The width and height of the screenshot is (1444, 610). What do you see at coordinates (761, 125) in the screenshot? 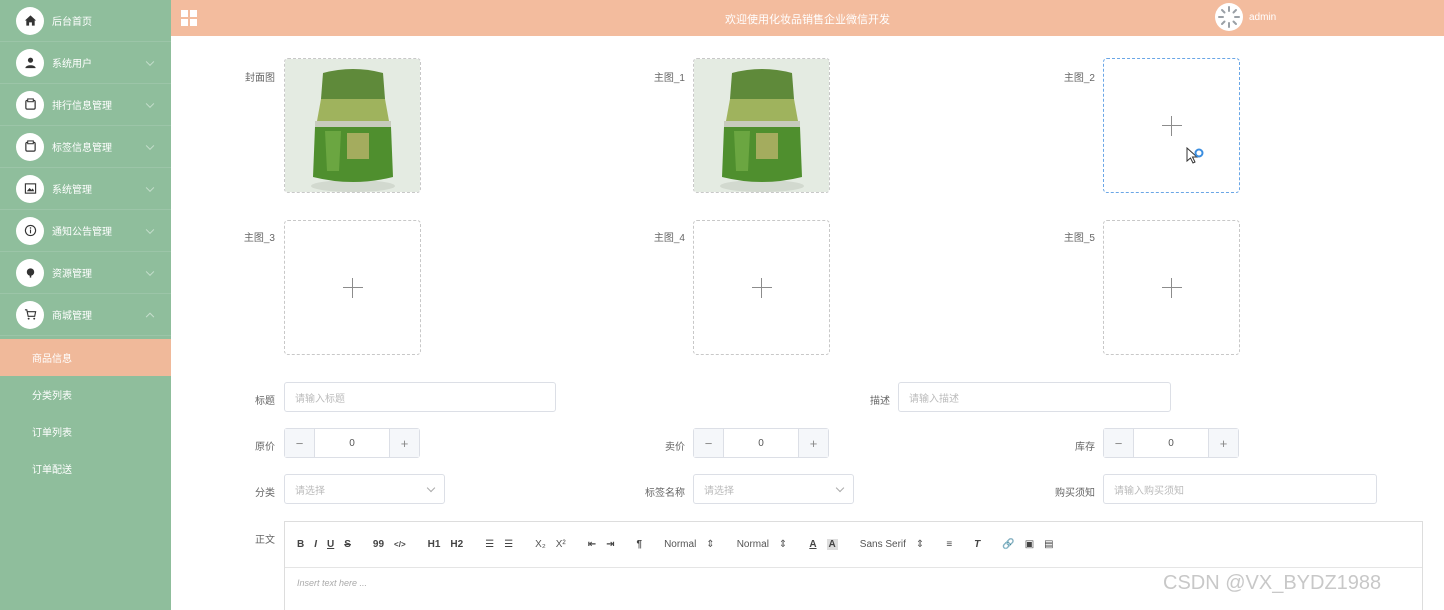
I see `main-image-1-upload` at bounding box center [761, 125].